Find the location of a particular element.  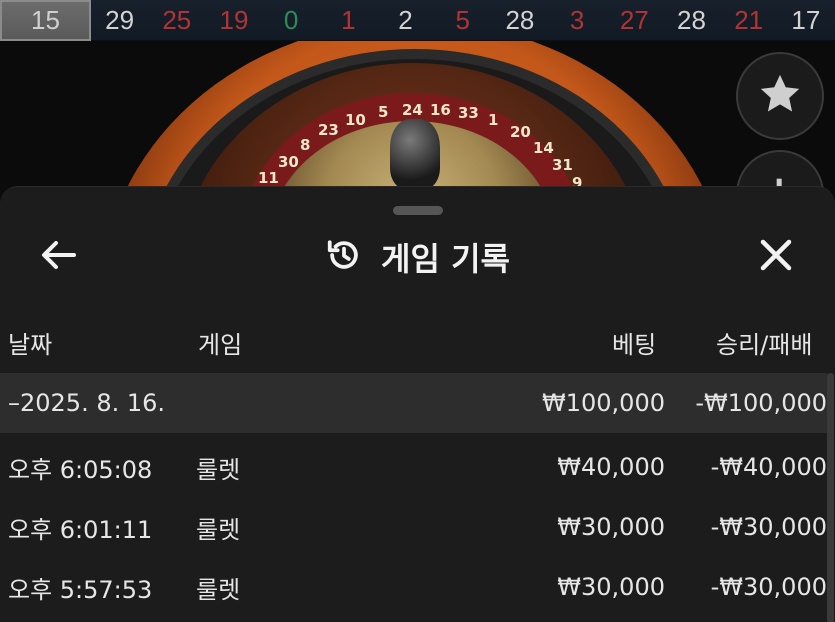

row-time: 오후 5:57:53 is located at coordinates (80, 589).